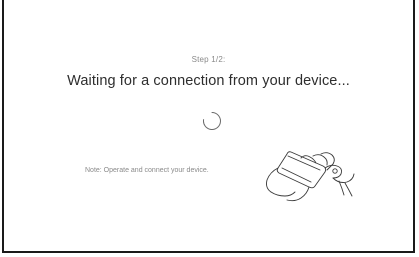 This screenshot has height=257, width=419. Describe the element at coordinates (147, 170) in the screenshot. I see `connection-note: Note: Operate and connect your device.` at that location.